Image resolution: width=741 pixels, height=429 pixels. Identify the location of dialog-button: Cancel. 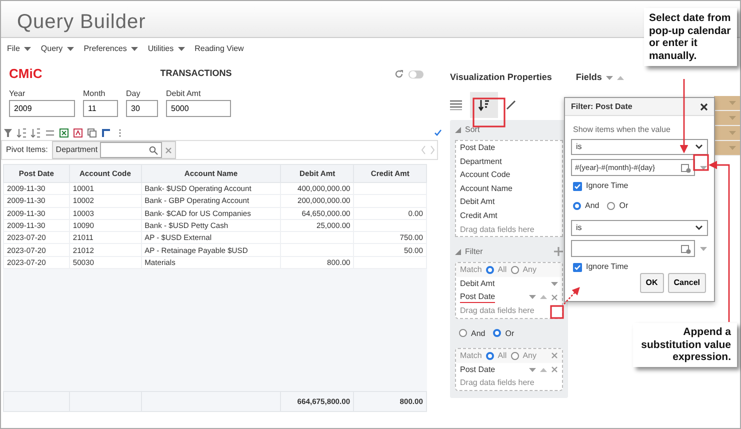
(687, 283).